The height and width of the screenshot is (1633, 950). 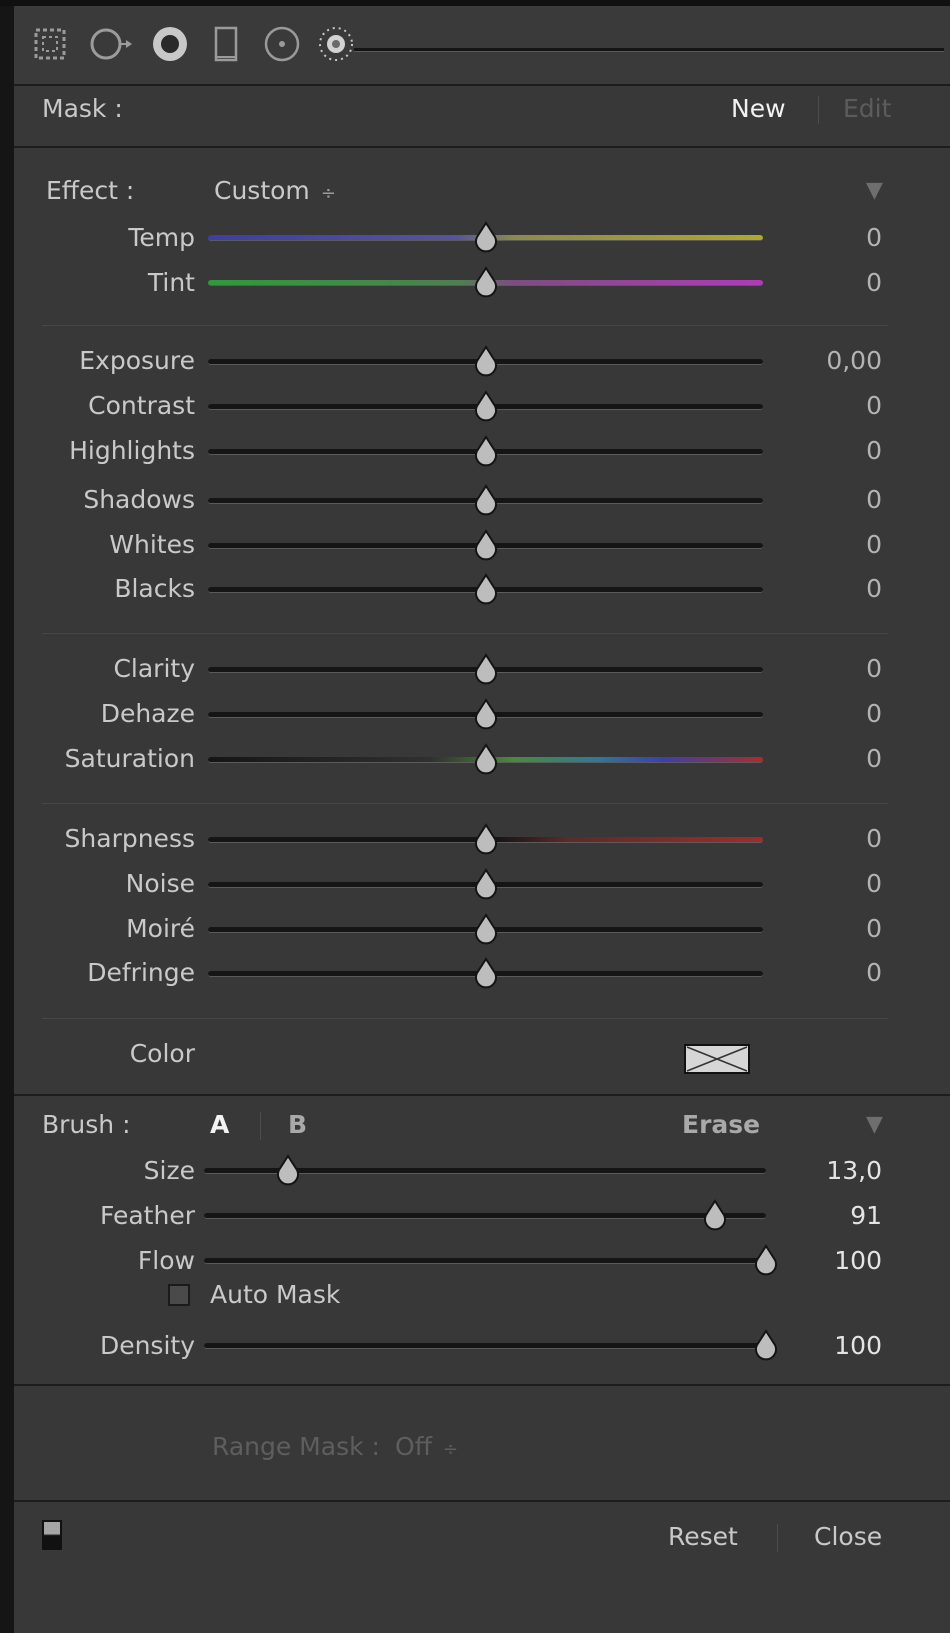 I want to click on adjustment-brush-icon, so click(x=340, y=44).